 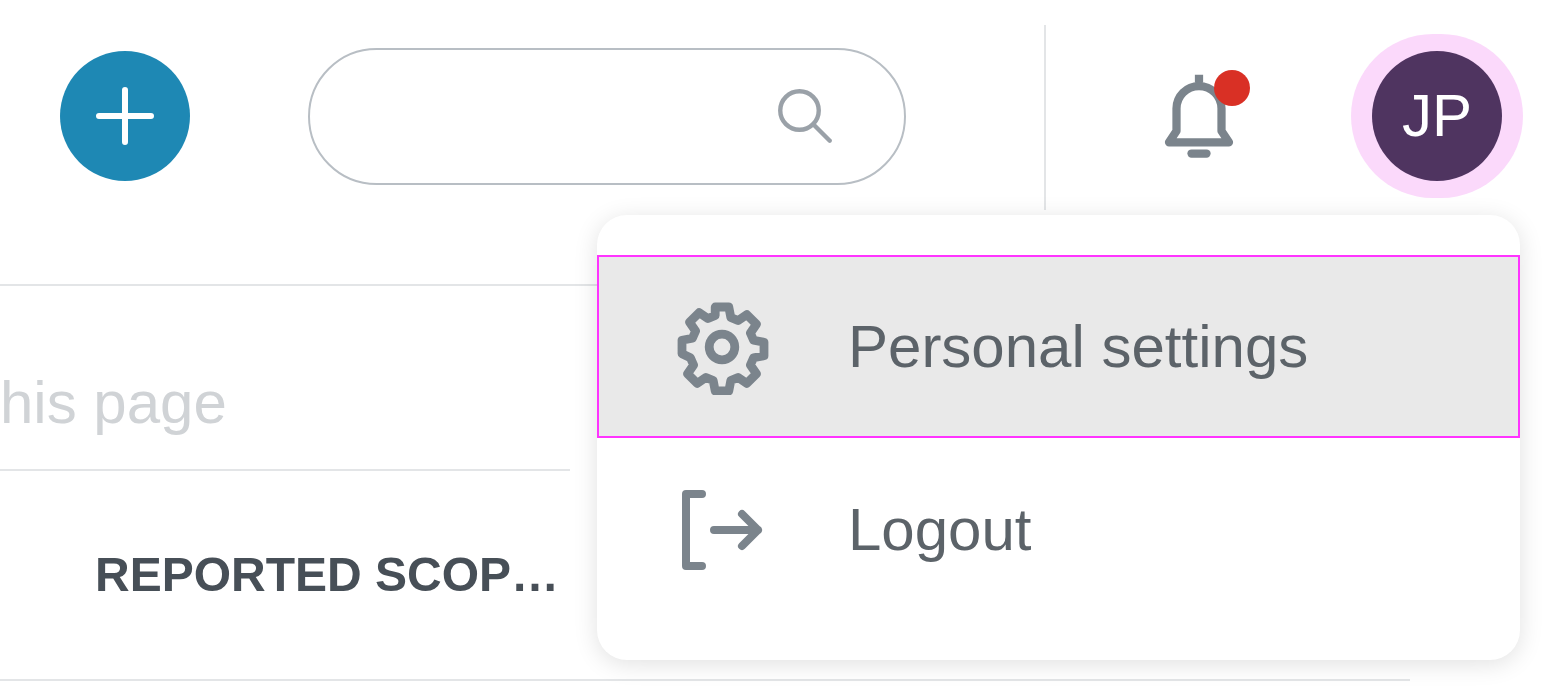 I want to click on avatar-button: JP, so click(x=1437, y=116).